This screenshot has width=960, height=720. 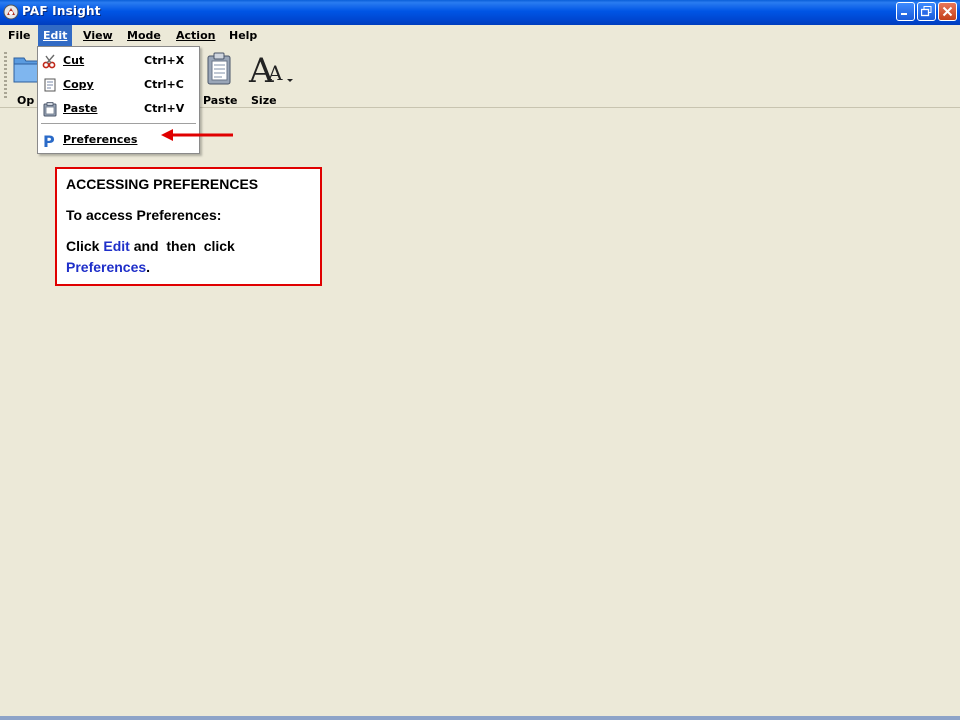 I want to click on window-title: PAF Insight, so click(x=61, y=11).